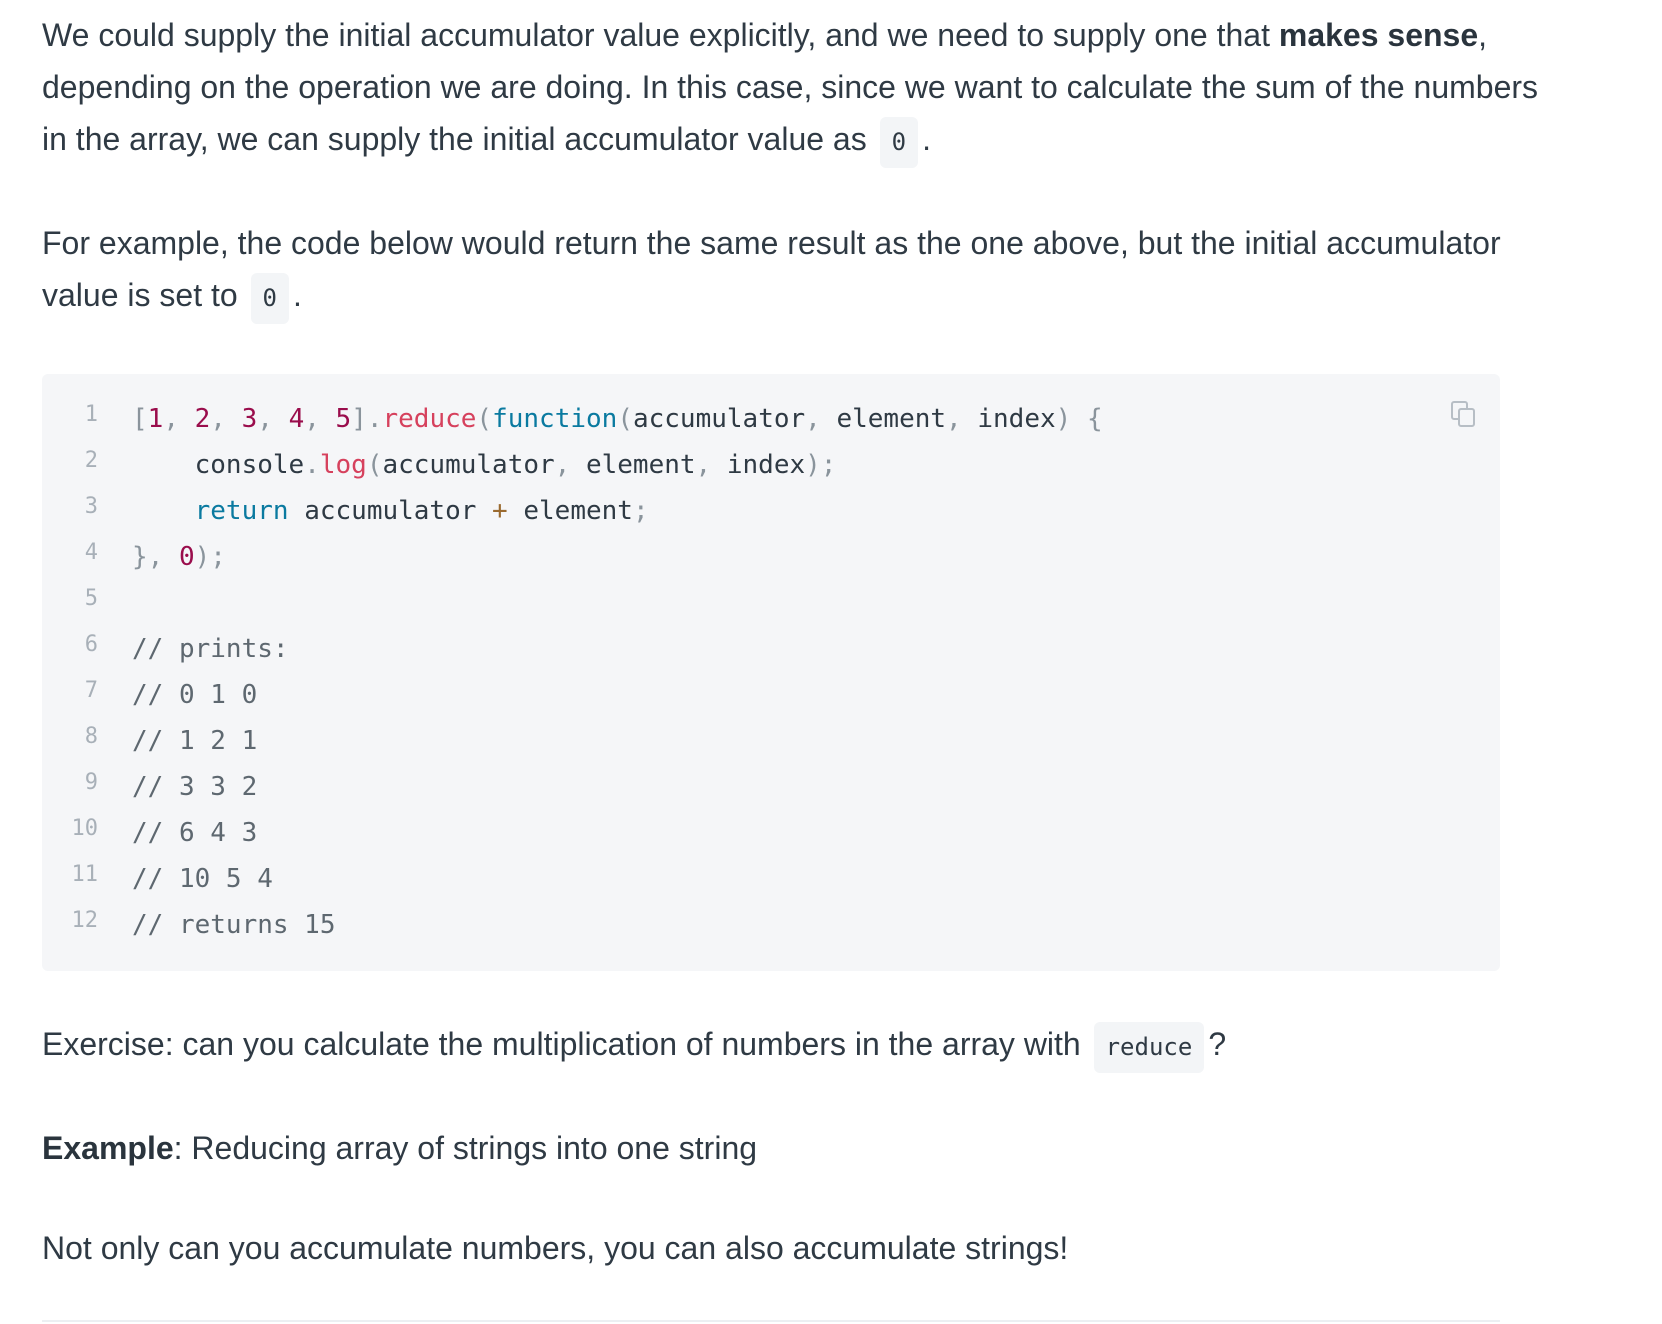 The image size is (1662, 1324). What do you see at coordinates (91, 552) in the screenshot?
I see `line-number: 4` at bounding box center [91, 552].